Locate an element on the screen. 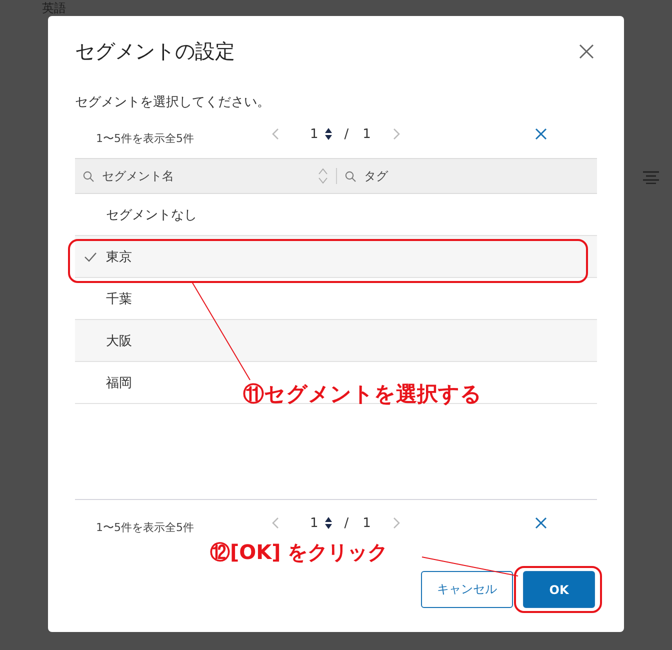 This screenshot has height=650, width=672. dialog-title: セグメントの設定 is located at coordinates (155, 51).